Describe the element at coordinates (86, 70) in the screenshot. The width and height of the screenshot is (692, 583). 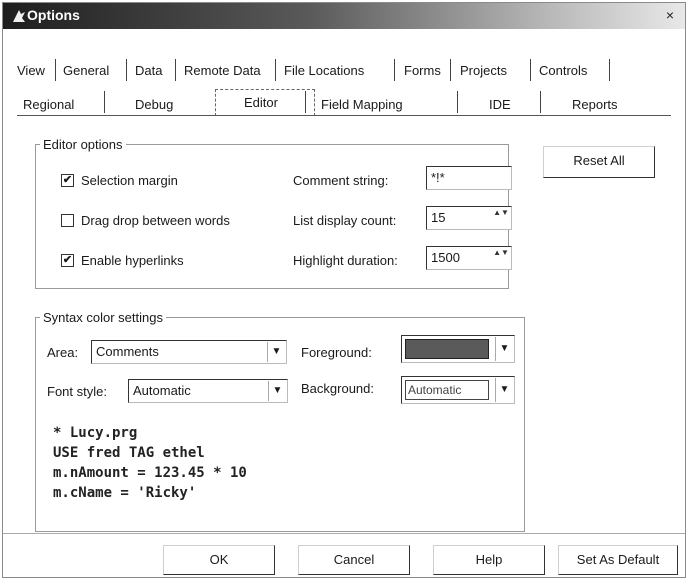
I see `tab-general: General` at that location.